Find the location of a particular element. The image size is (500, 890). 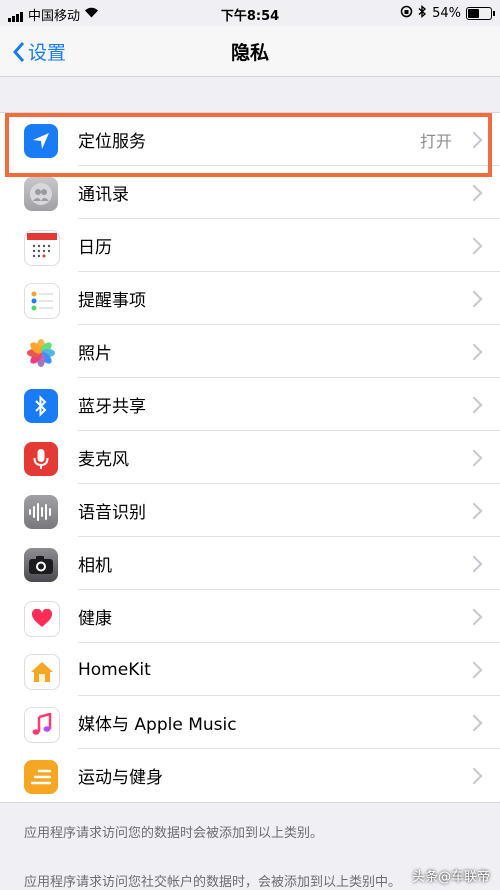

status-bar: 中国移动 下午8:54 54% is located at coordinates (250, 13).